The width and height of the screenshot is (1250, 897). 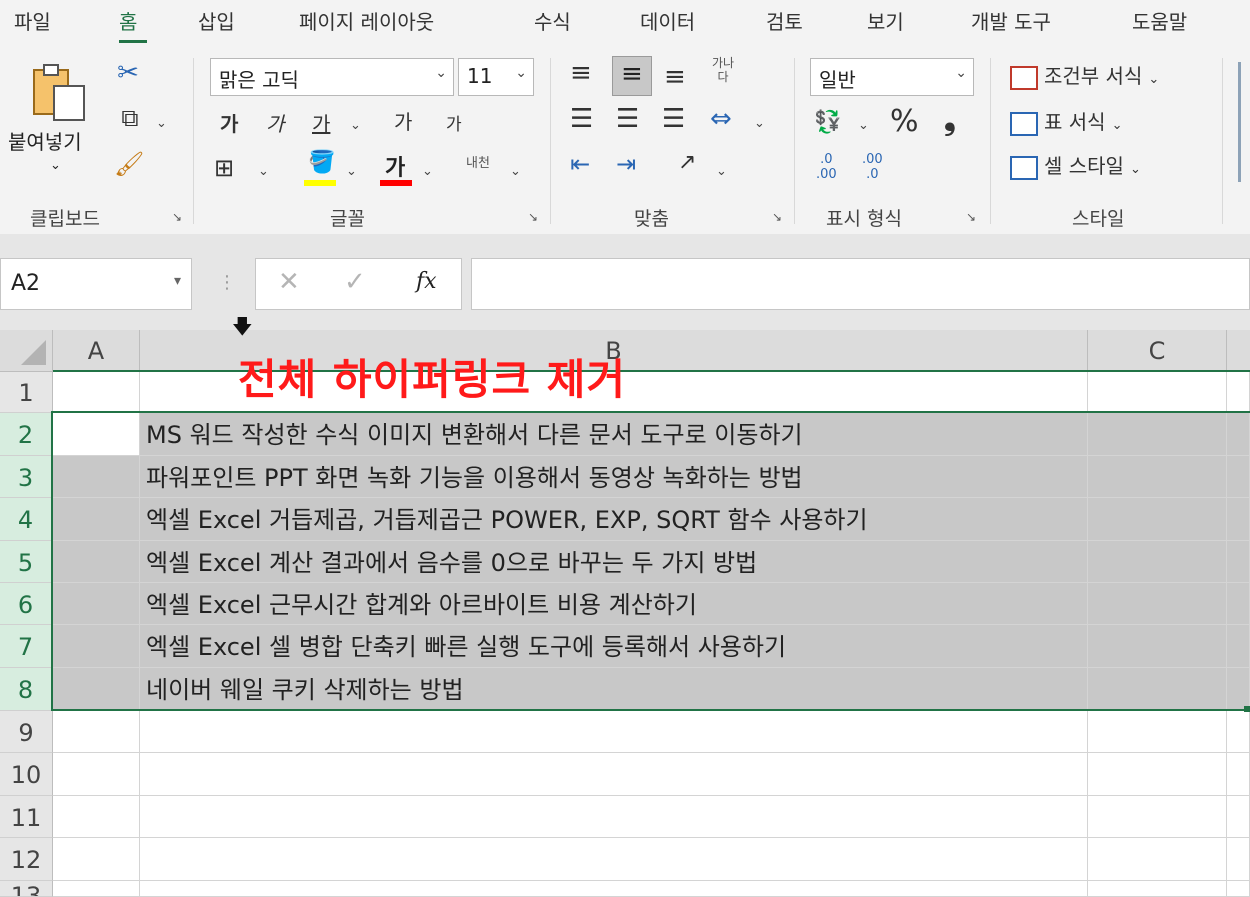 I want to click on cell-c9, so click(x=1157, y=732).